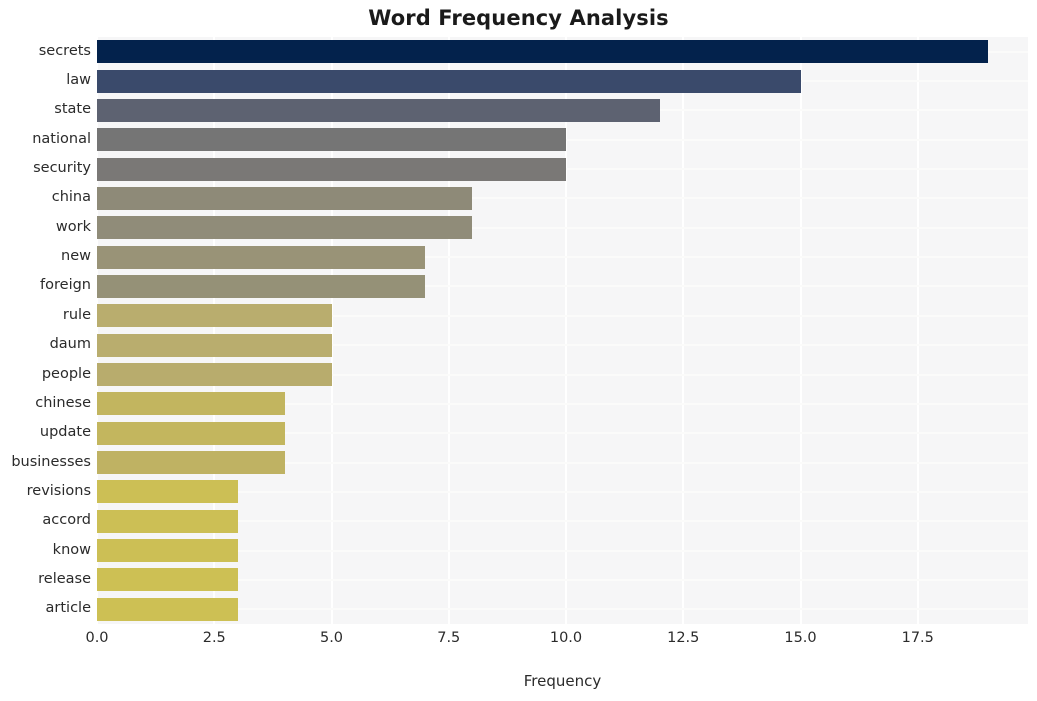 The height and width of the screenshot is (701, 1037). Describe the element at coordinates (331, 638) in the screenshot. I see `x-axis-tick-label: 5.0` at that location.